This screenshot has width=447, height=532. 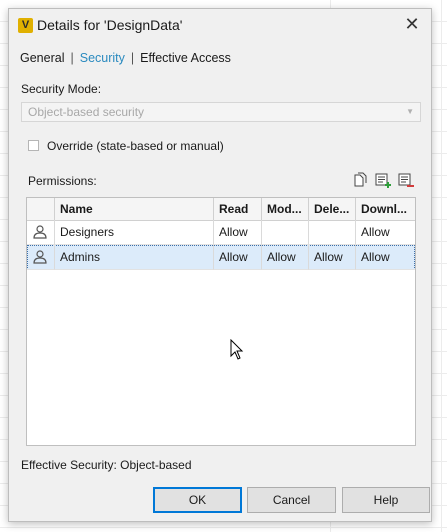 What do you see at coordinates (125, 58) in the screenshot?
I see `tab-bar: General | Security | Effective Access` at bounding box center [125, 58].